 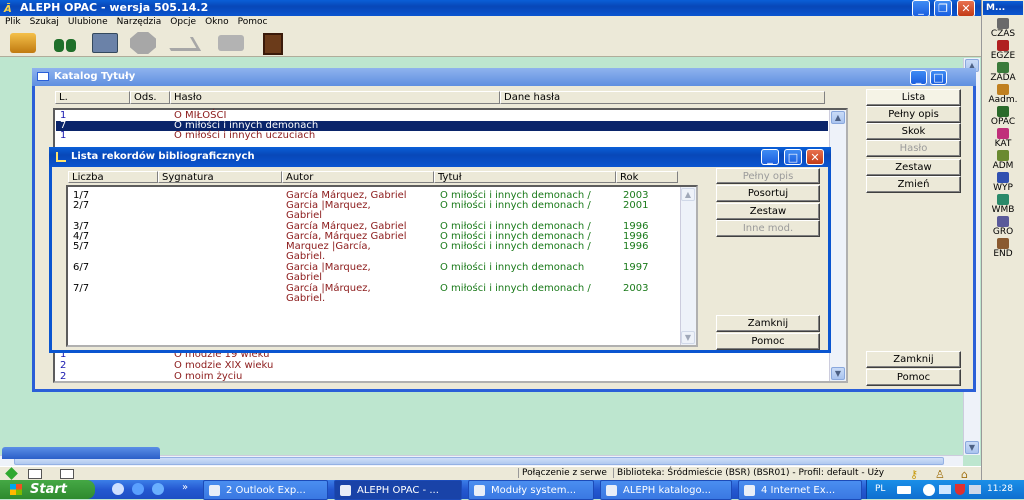 I want to click on lista-zamknij-button: Zamknij, so click(x=768, y=323).